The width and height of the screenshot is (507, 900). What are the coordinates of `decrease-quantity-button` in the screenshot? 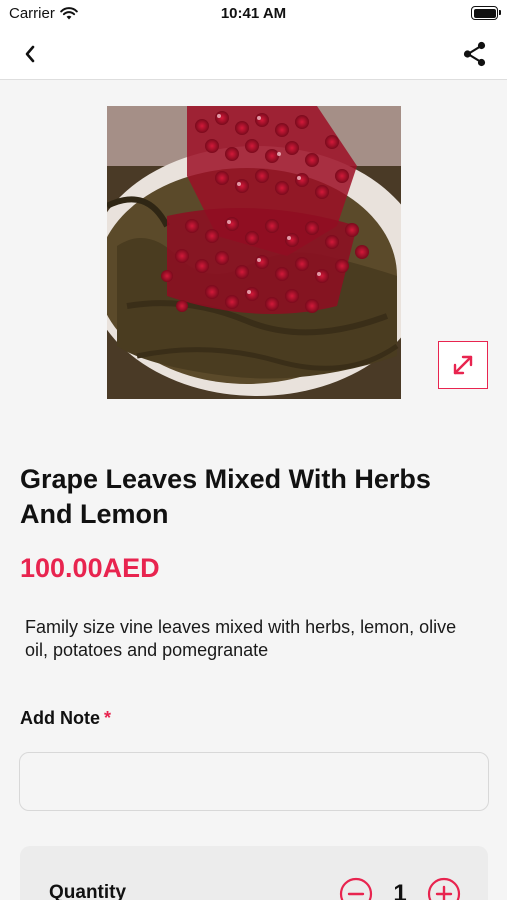 It's located at (356, 888).